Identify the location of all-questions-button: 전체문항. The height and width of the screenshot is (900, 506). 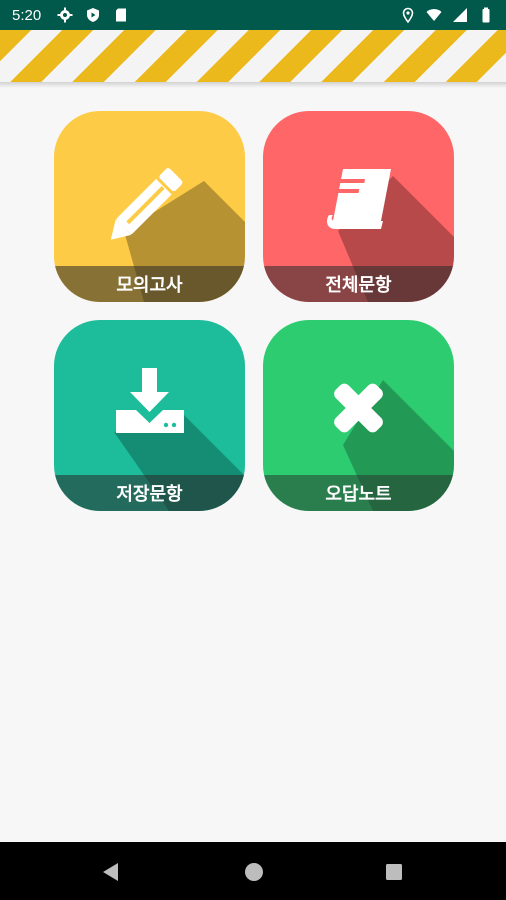
(358, 206).